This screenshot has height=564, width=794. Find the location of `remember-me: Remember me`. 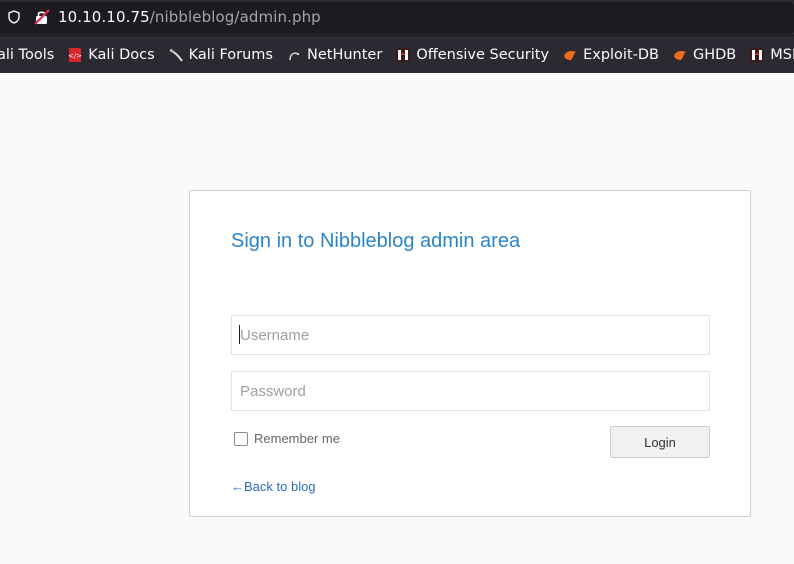

remember-me: Remember me is located at coordinates (287, 438).